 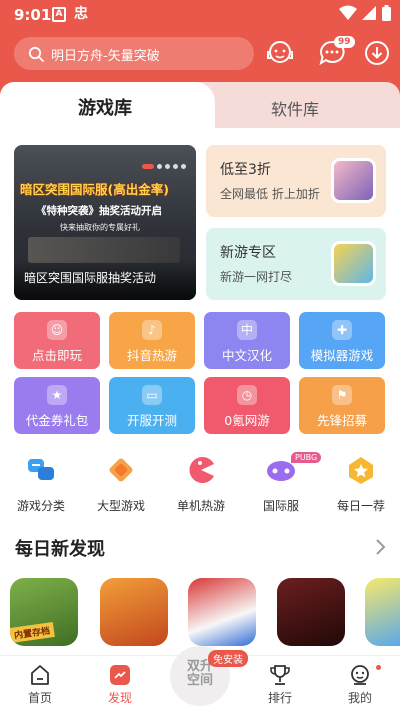 What do you see at coordinates (294, 109) in the screenshot?
I see `tab-software-label: 软件库` at bounding box center [294, 109].